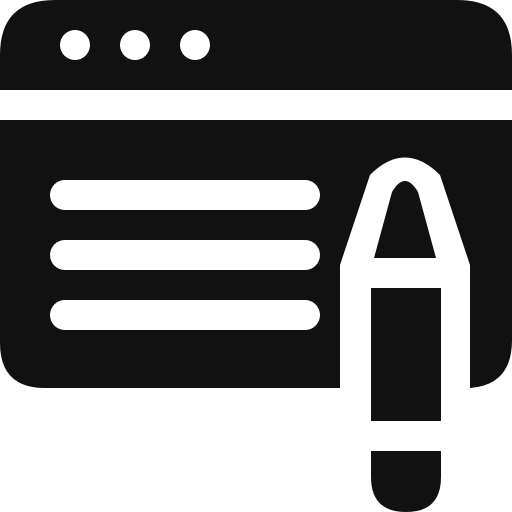  I want to click on pen-tip, so click(405, 219).